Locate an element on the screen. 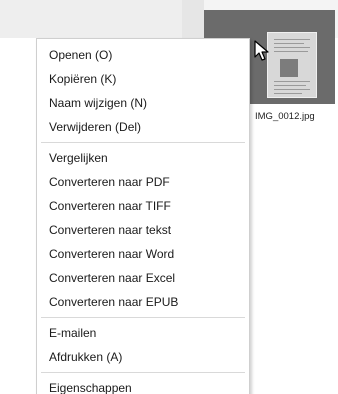 The height and width of the screenshot is (394, 338). document-thumbnail-image is located at coordinates (292, 65).